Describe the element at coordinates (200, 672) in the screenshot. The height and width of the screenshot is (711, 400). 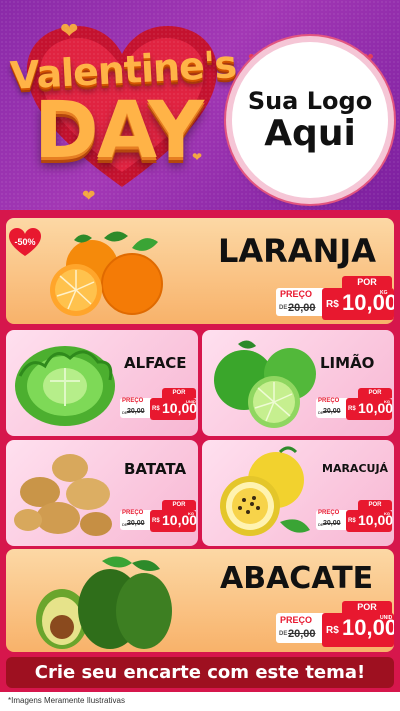
I see `cta-banner: Crie seu encarte com este tema!` at that location.